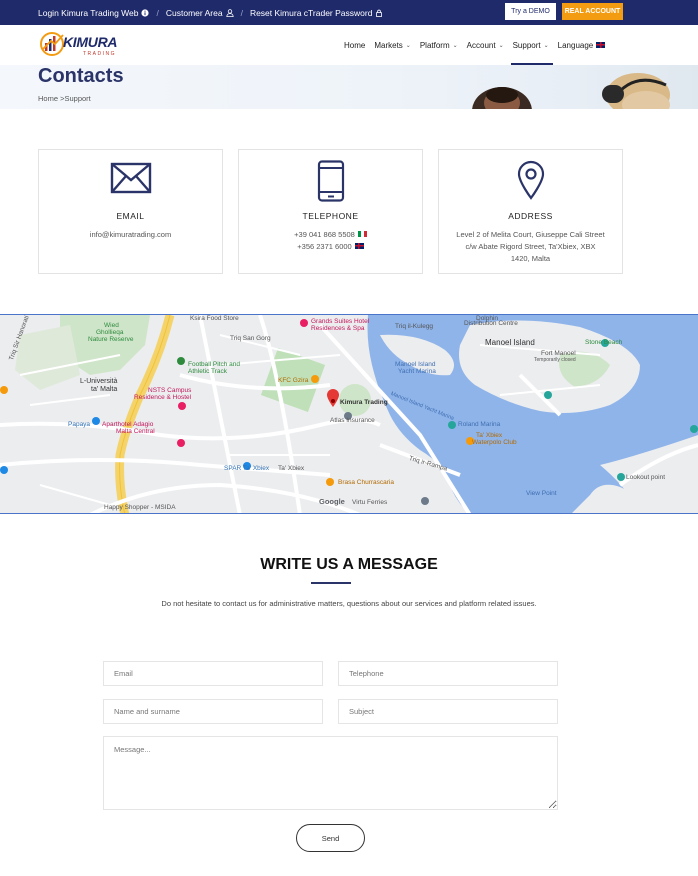 This screenshot has height=876, width=698. Describe the element at coordinates (214, 318) in the screenshot. I see `map-label-ksira: Ksira Food Store` at that location.